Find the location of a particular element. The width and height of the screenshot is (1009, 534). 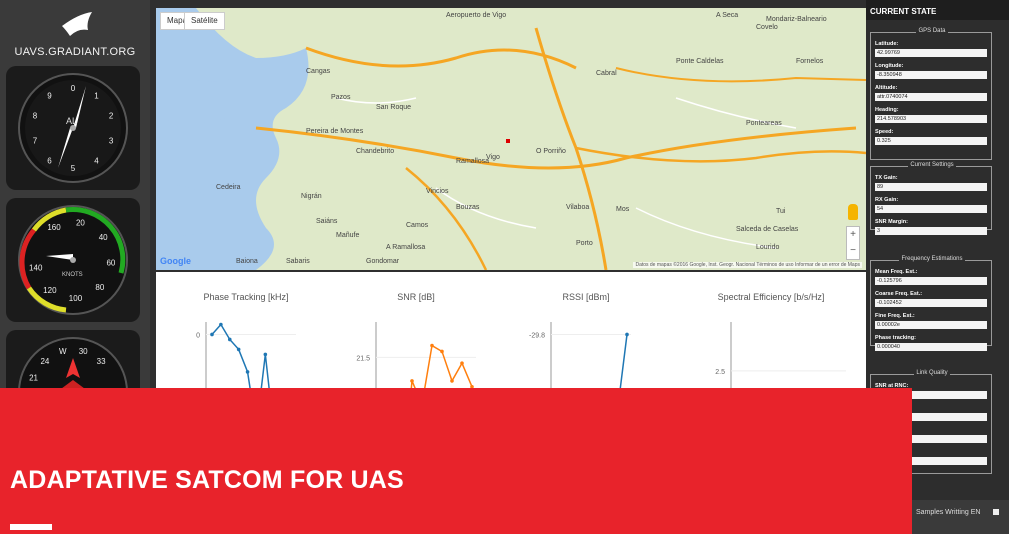

map-place-label: Vilaboa is located at coordinates (578, 207).